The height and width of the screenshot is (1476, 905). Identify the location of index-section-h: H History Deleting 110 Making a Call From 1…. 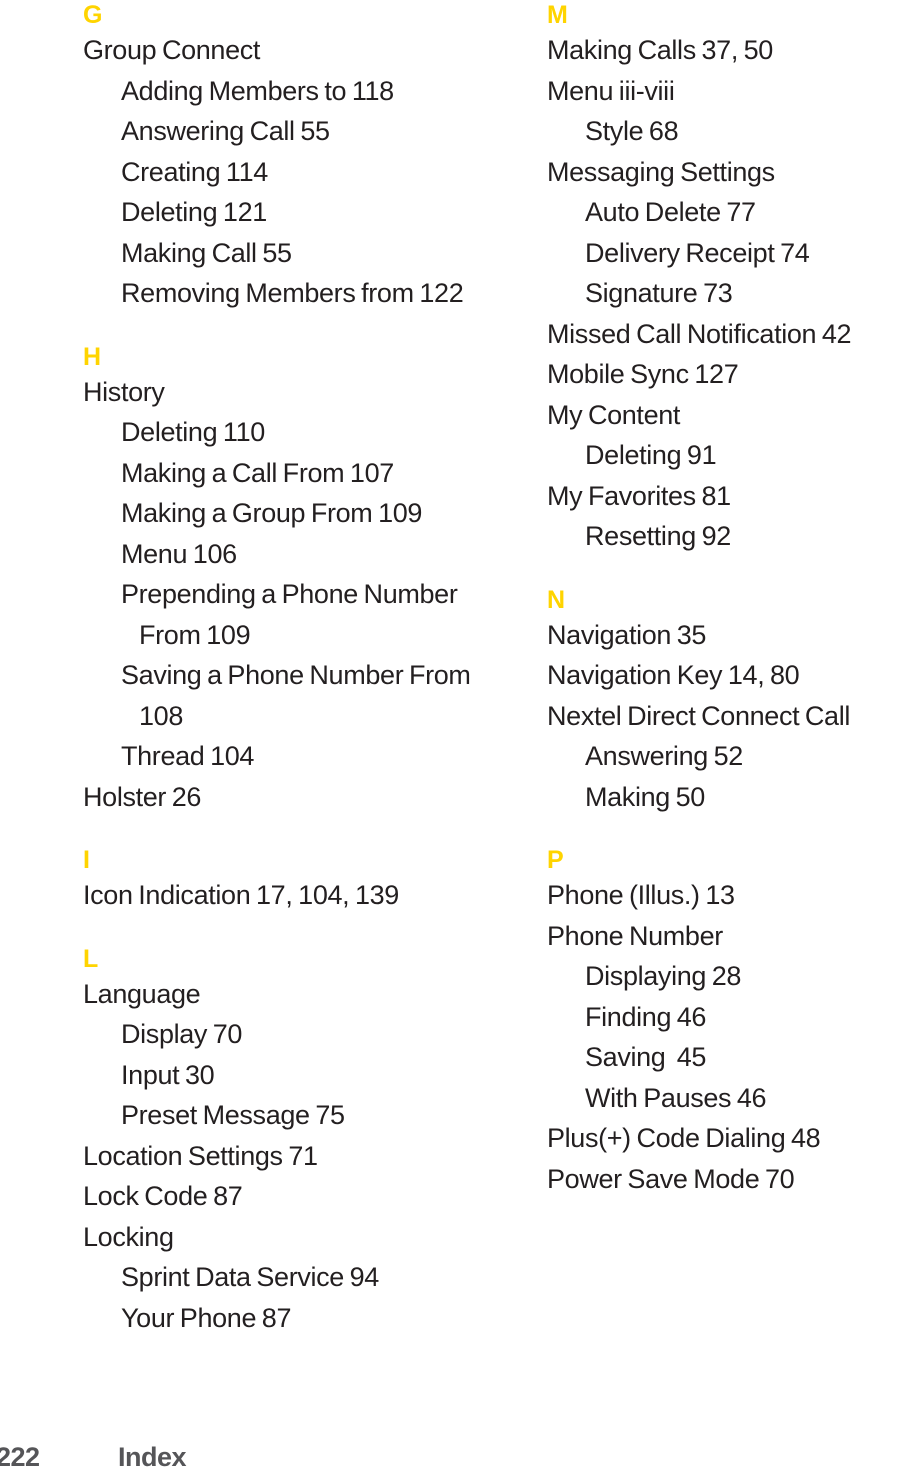
(283, 580).